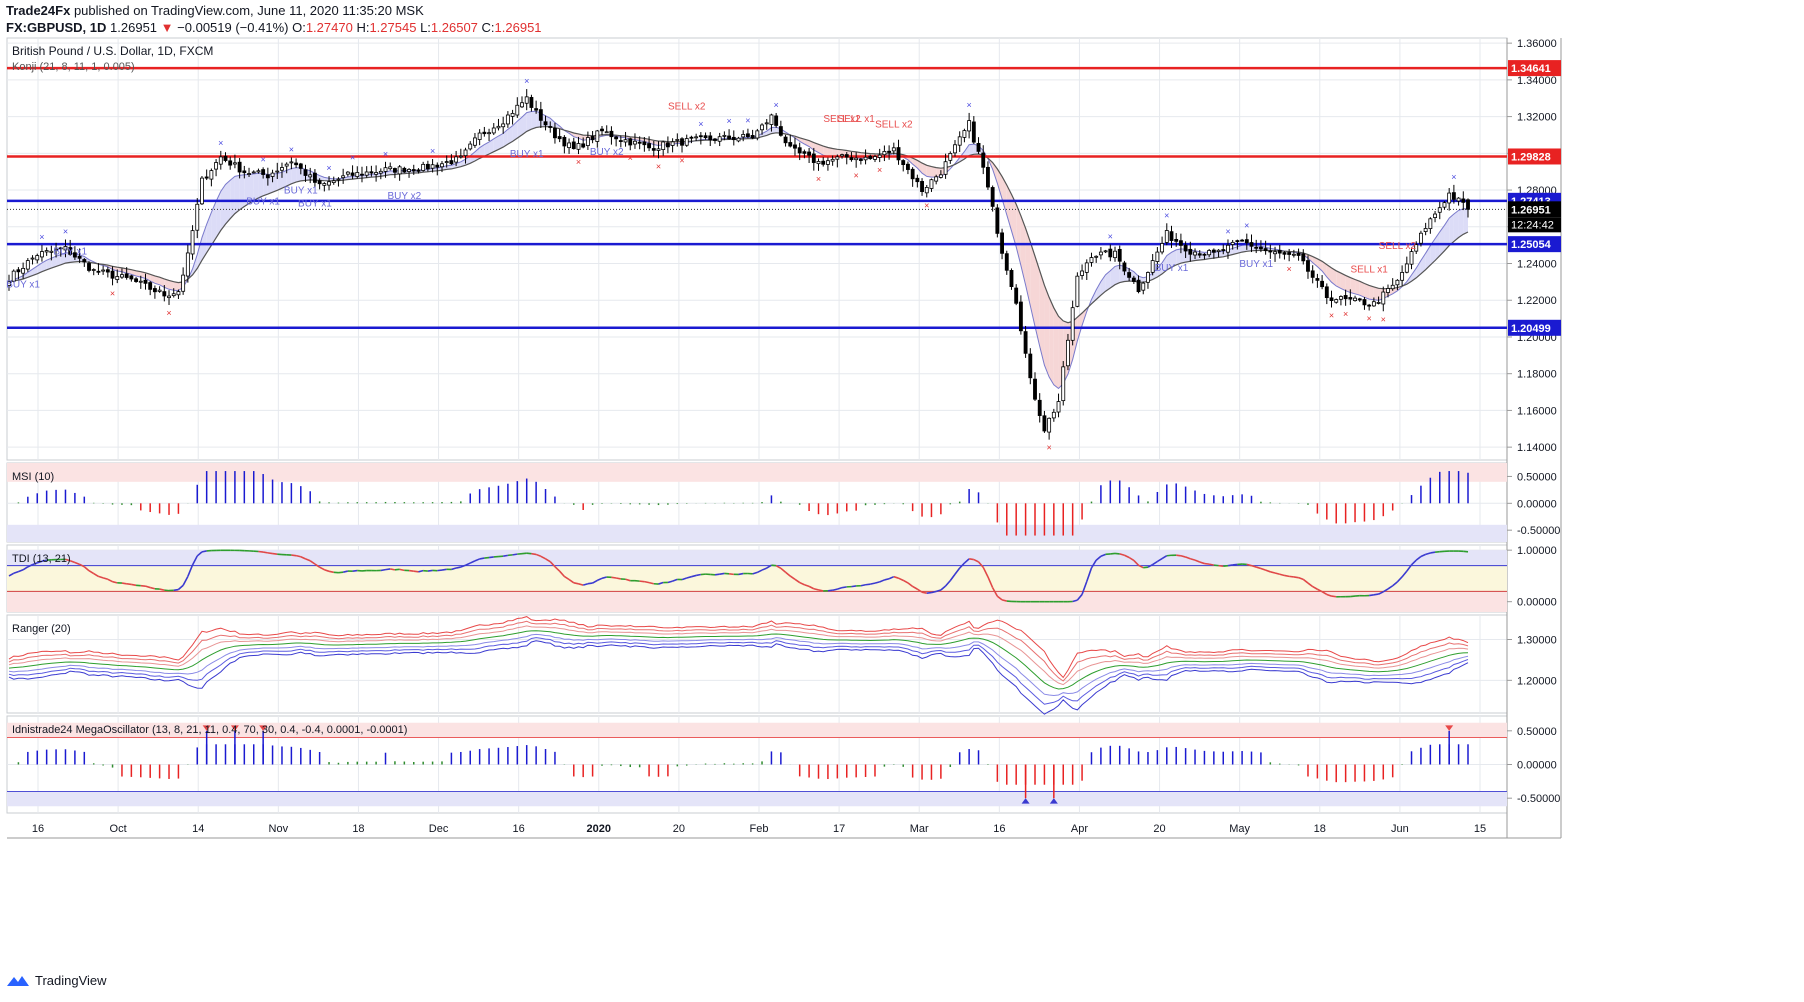 The image size is (1804, 1002). What do you see at coordinates (1537, 448) in the screenshot?
I see `y-tick-label: 1.14000` at bounding box center [1537, 448].